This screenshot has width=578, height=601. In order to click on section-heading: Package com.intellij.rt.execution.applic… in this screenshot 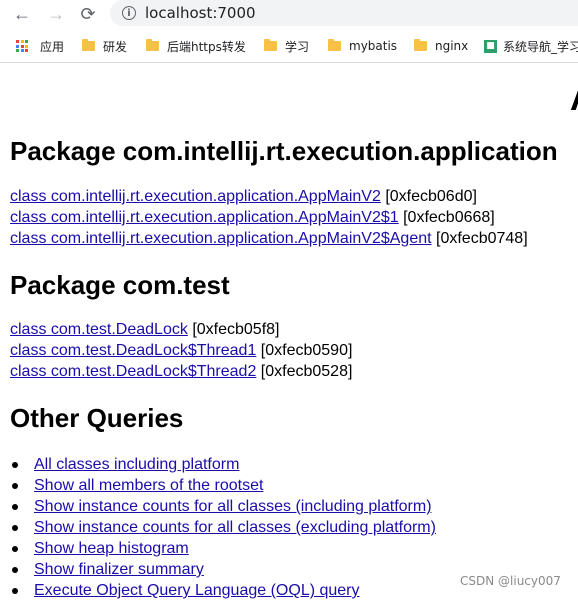, I will do `click(284, 151)`.